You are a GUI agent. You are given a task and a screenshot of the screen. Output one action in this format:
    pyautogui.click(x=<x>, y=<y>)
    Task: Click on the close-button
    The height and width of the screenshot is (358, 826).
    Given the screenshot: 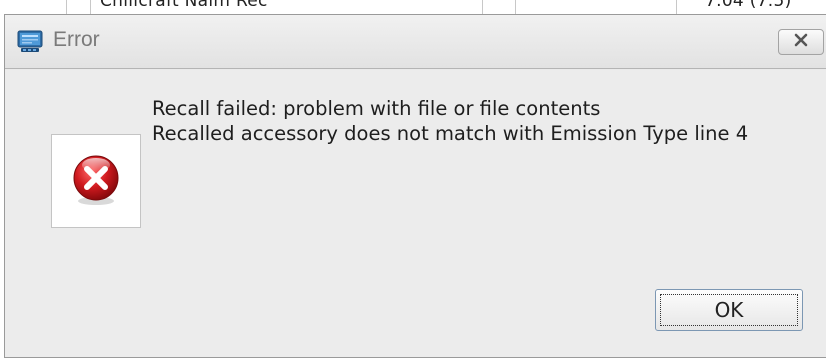 What is the action you would take?
    pyautogui.click(x=801, y=42)
    